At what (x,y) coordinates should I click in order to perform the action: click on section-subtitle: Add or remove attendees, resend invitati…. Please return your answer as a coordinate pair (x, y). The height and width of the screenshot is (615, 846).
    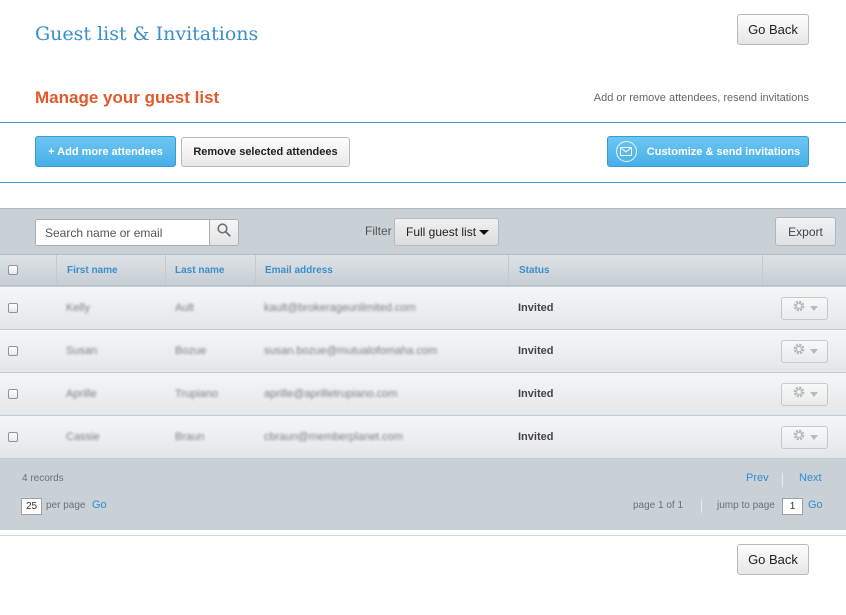
    Looking at the image, I should click on (701, 98).